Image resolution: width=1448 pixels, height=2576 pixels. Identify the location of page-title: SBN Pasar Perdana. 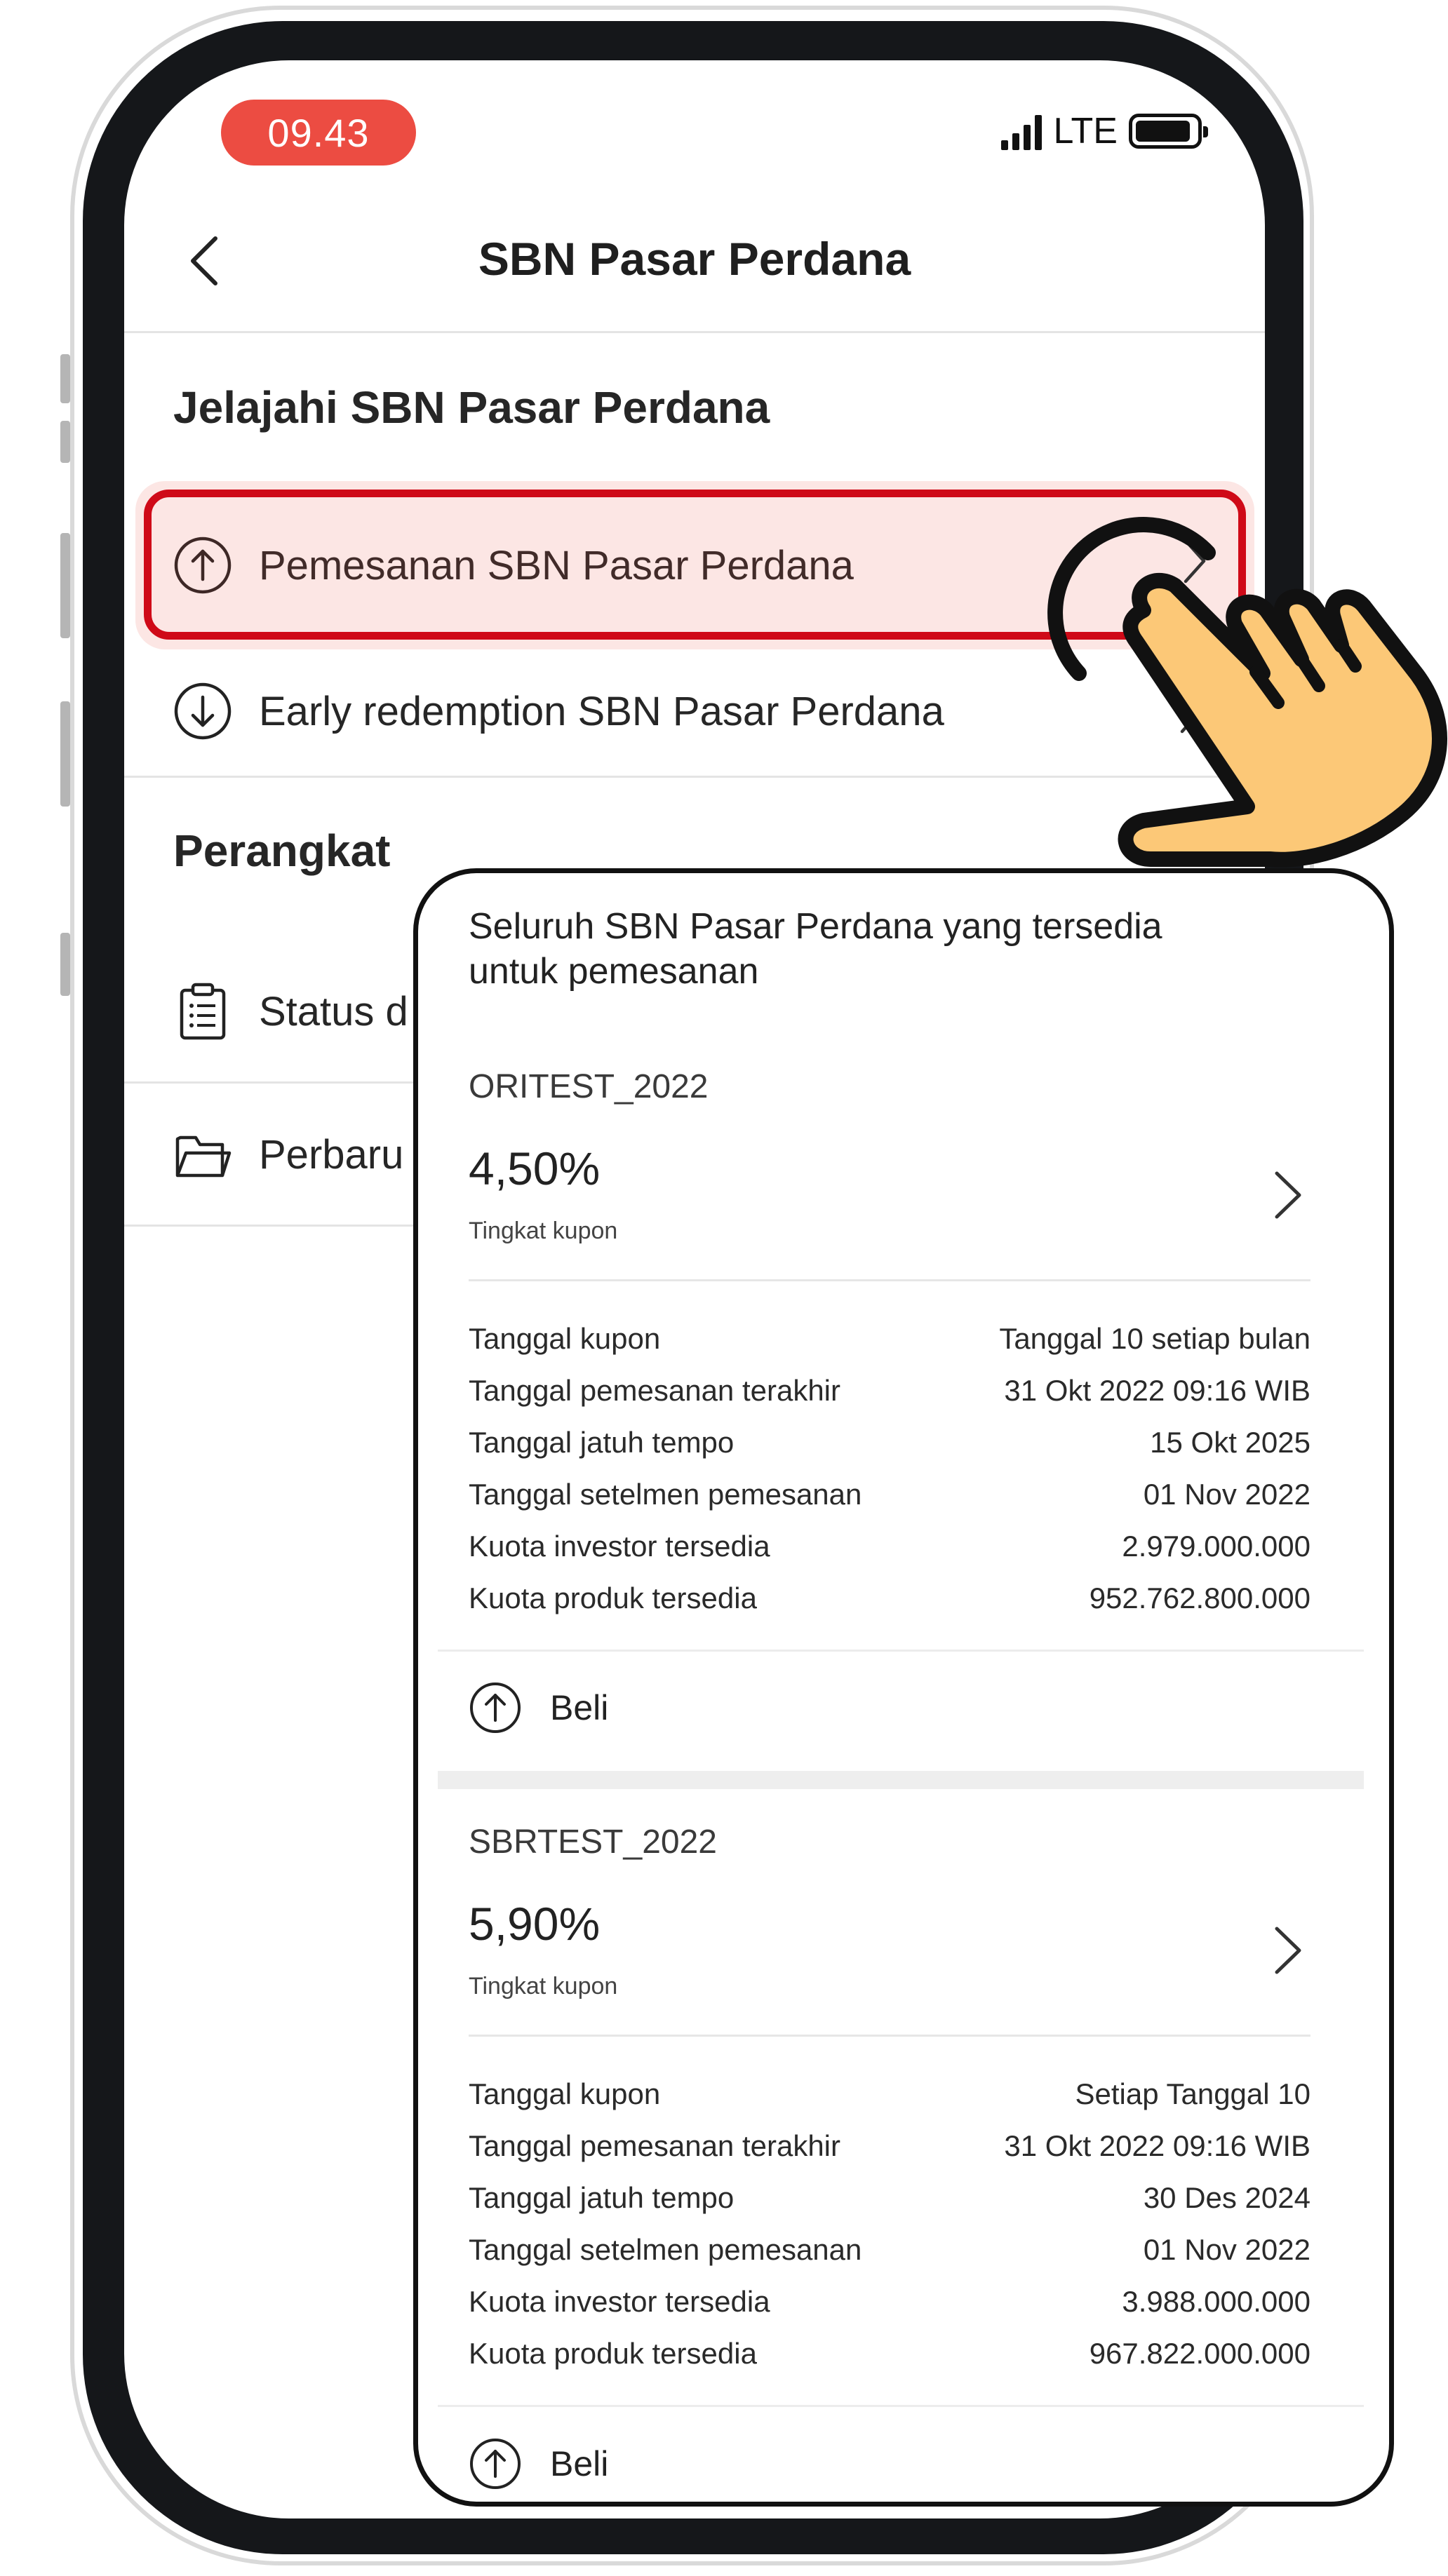
(694, 259).